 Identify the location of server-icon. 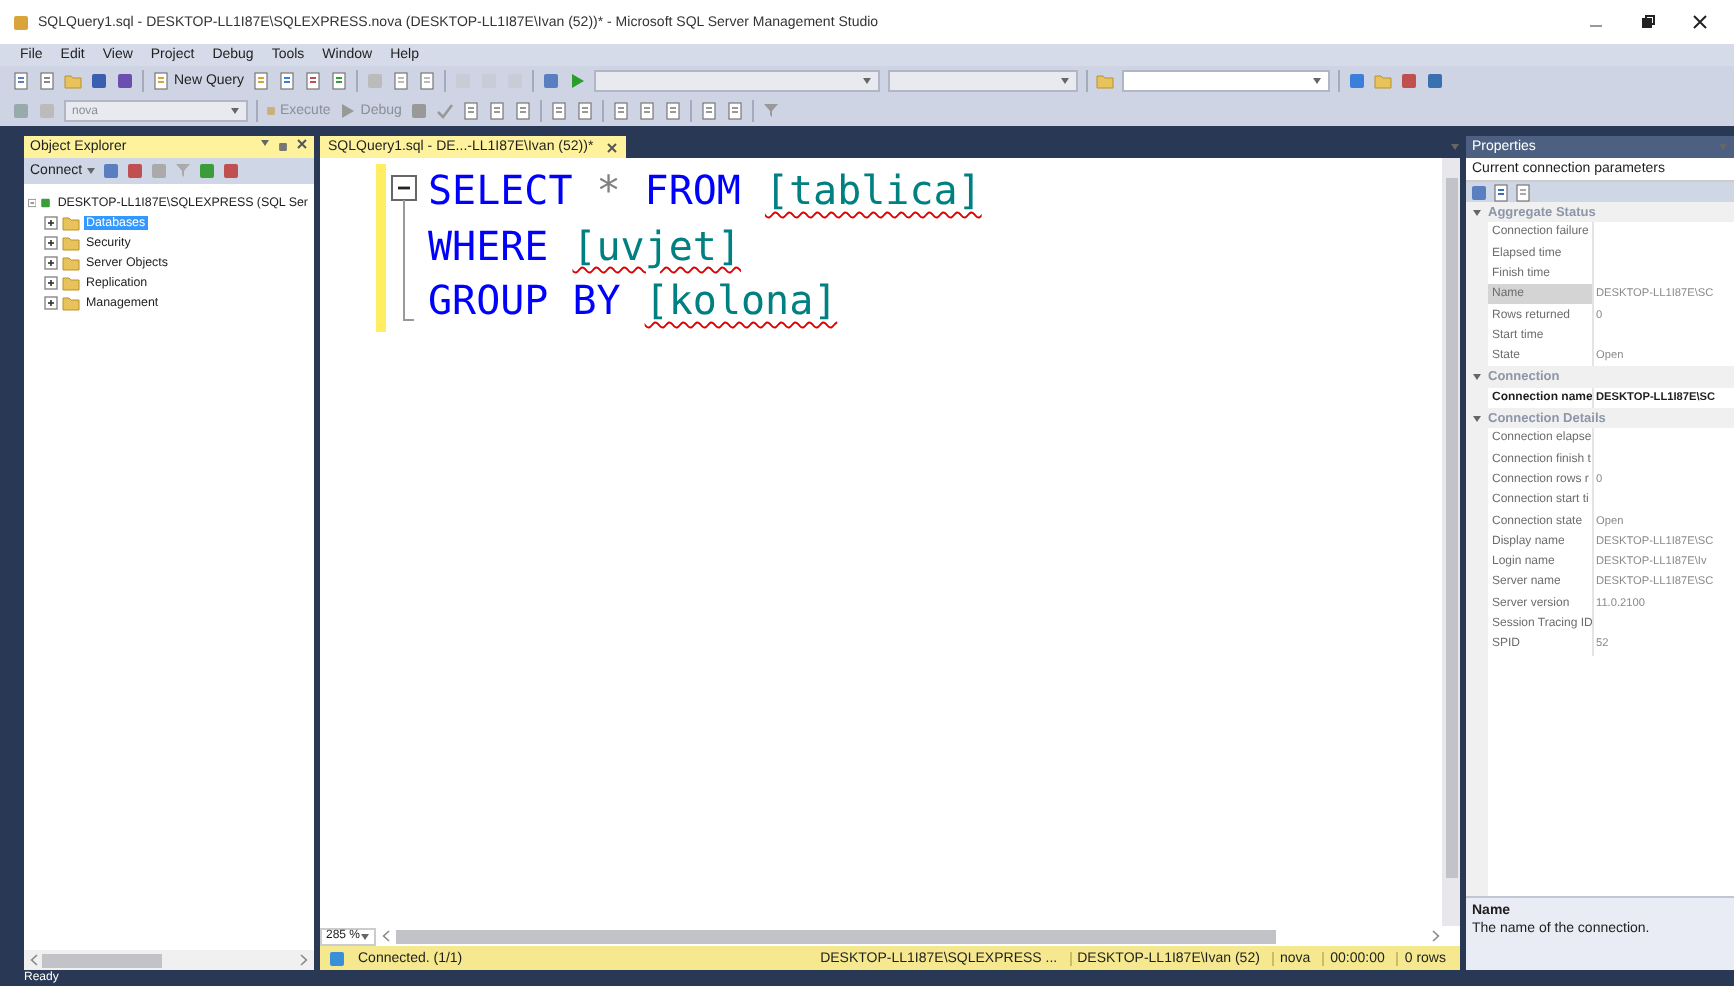
(46, 202).